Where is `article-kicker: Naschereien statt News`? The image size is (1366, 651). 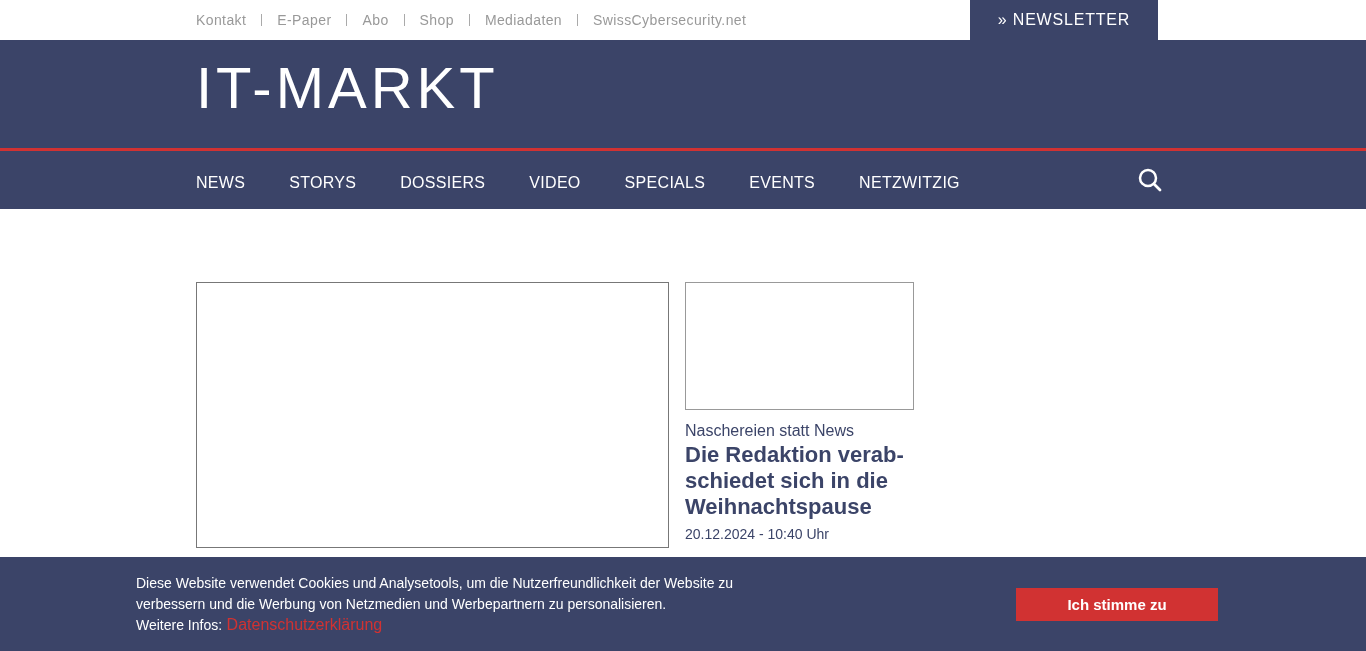 article-kicker: Naschereien statt News is located at coordinates (770, 431).